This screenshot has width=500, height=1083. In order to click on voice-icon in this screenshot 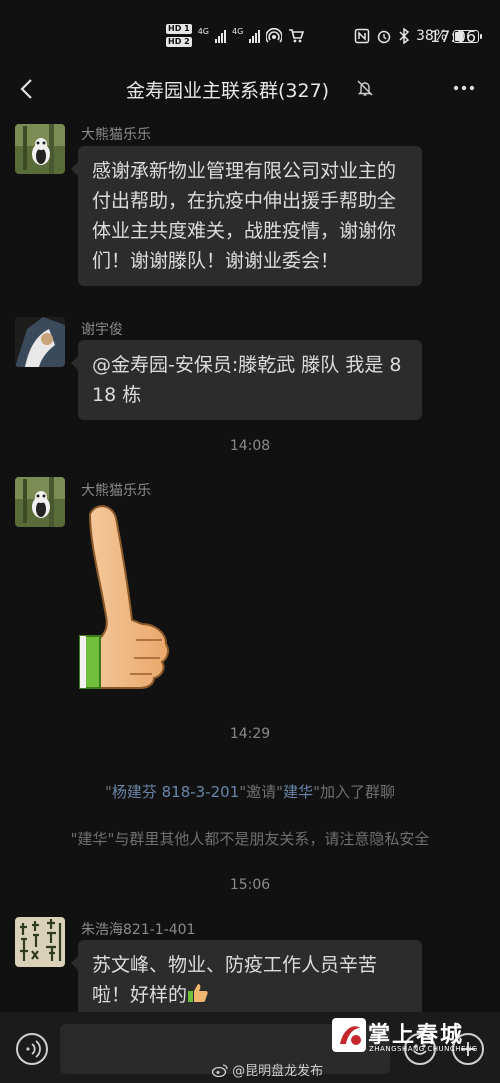, I will do `click(33, 1049)`.